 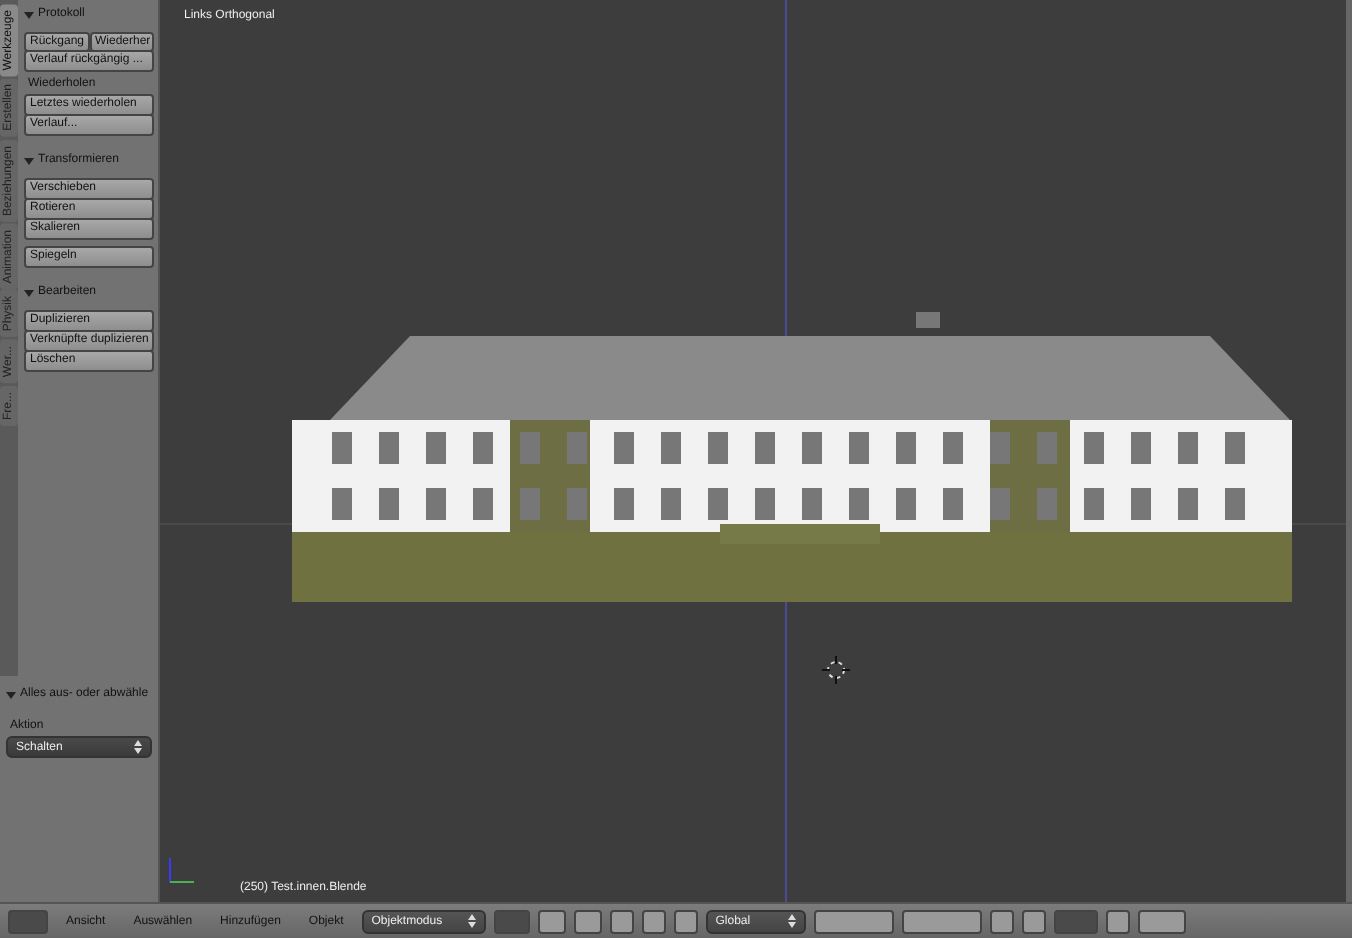 I want to click on 3d-cursor-icon, so click(x=836, y=670).